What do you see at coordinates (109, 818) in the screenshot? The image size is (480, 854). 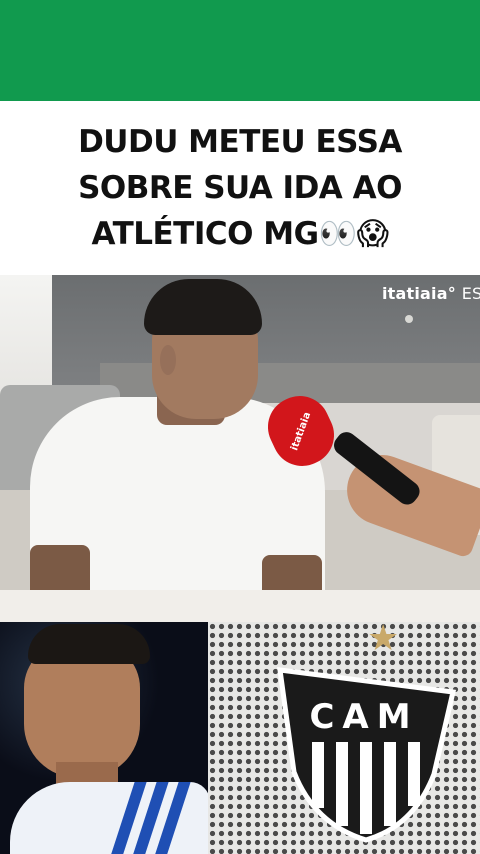 I see `player-photo-jersey` at bounding box center [109, 818].